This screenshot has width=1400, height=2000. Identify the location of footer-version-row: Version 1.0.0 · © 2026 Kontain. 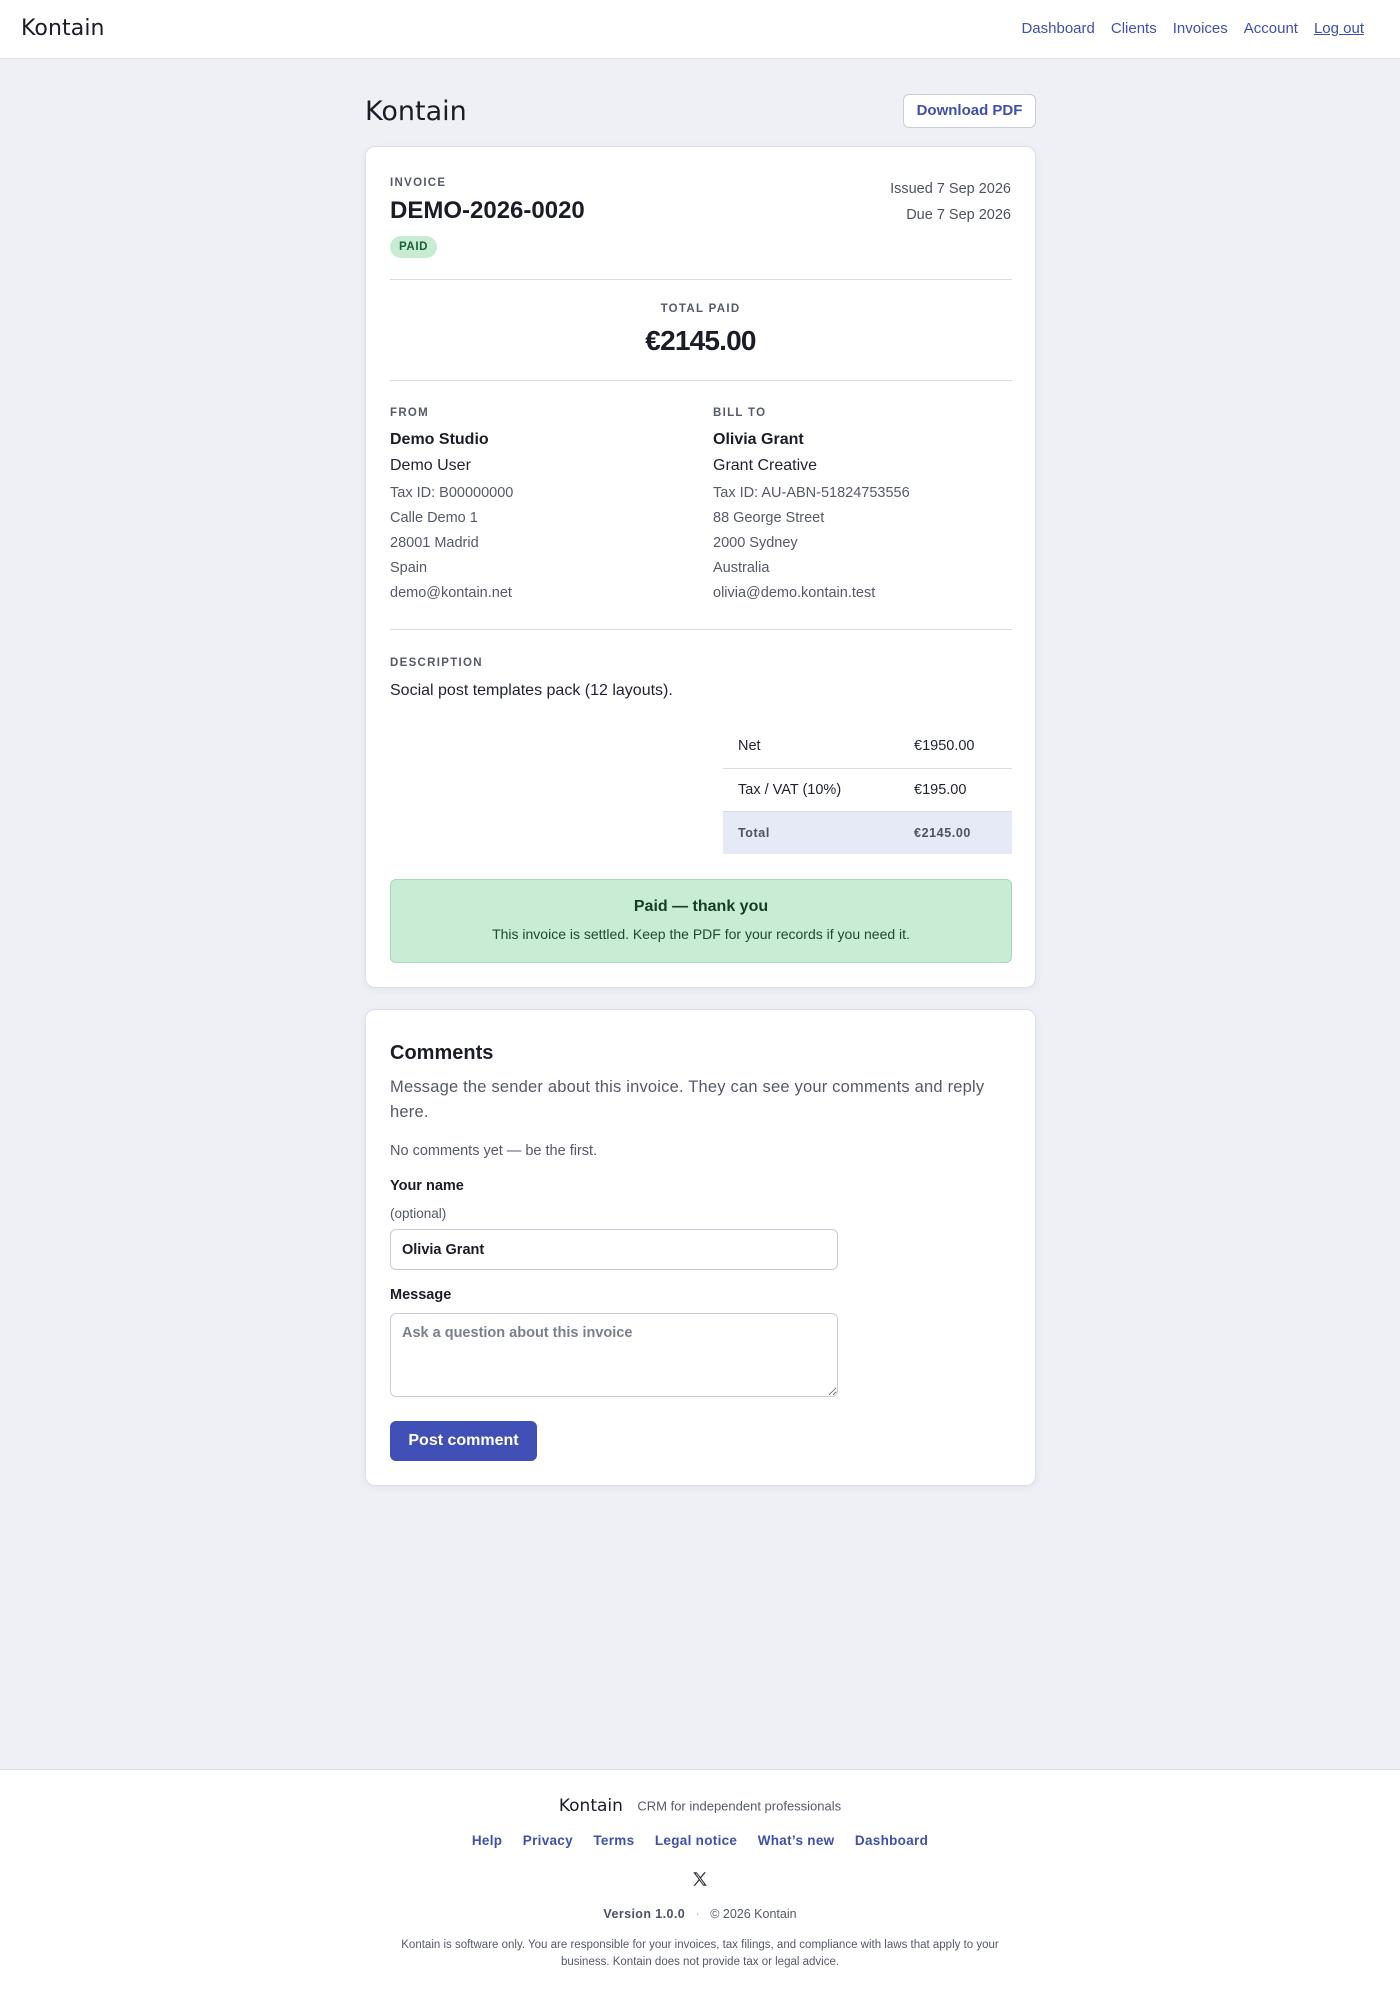
(700, 1914).